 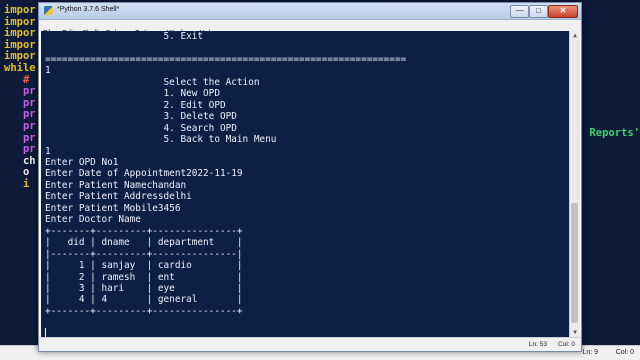 What do you see at coordinates (310, 28) in the screenshot?
I see `menu-bar: FileEditShellDebugOptionsWindowHelp` at bounding box center [310, 28].